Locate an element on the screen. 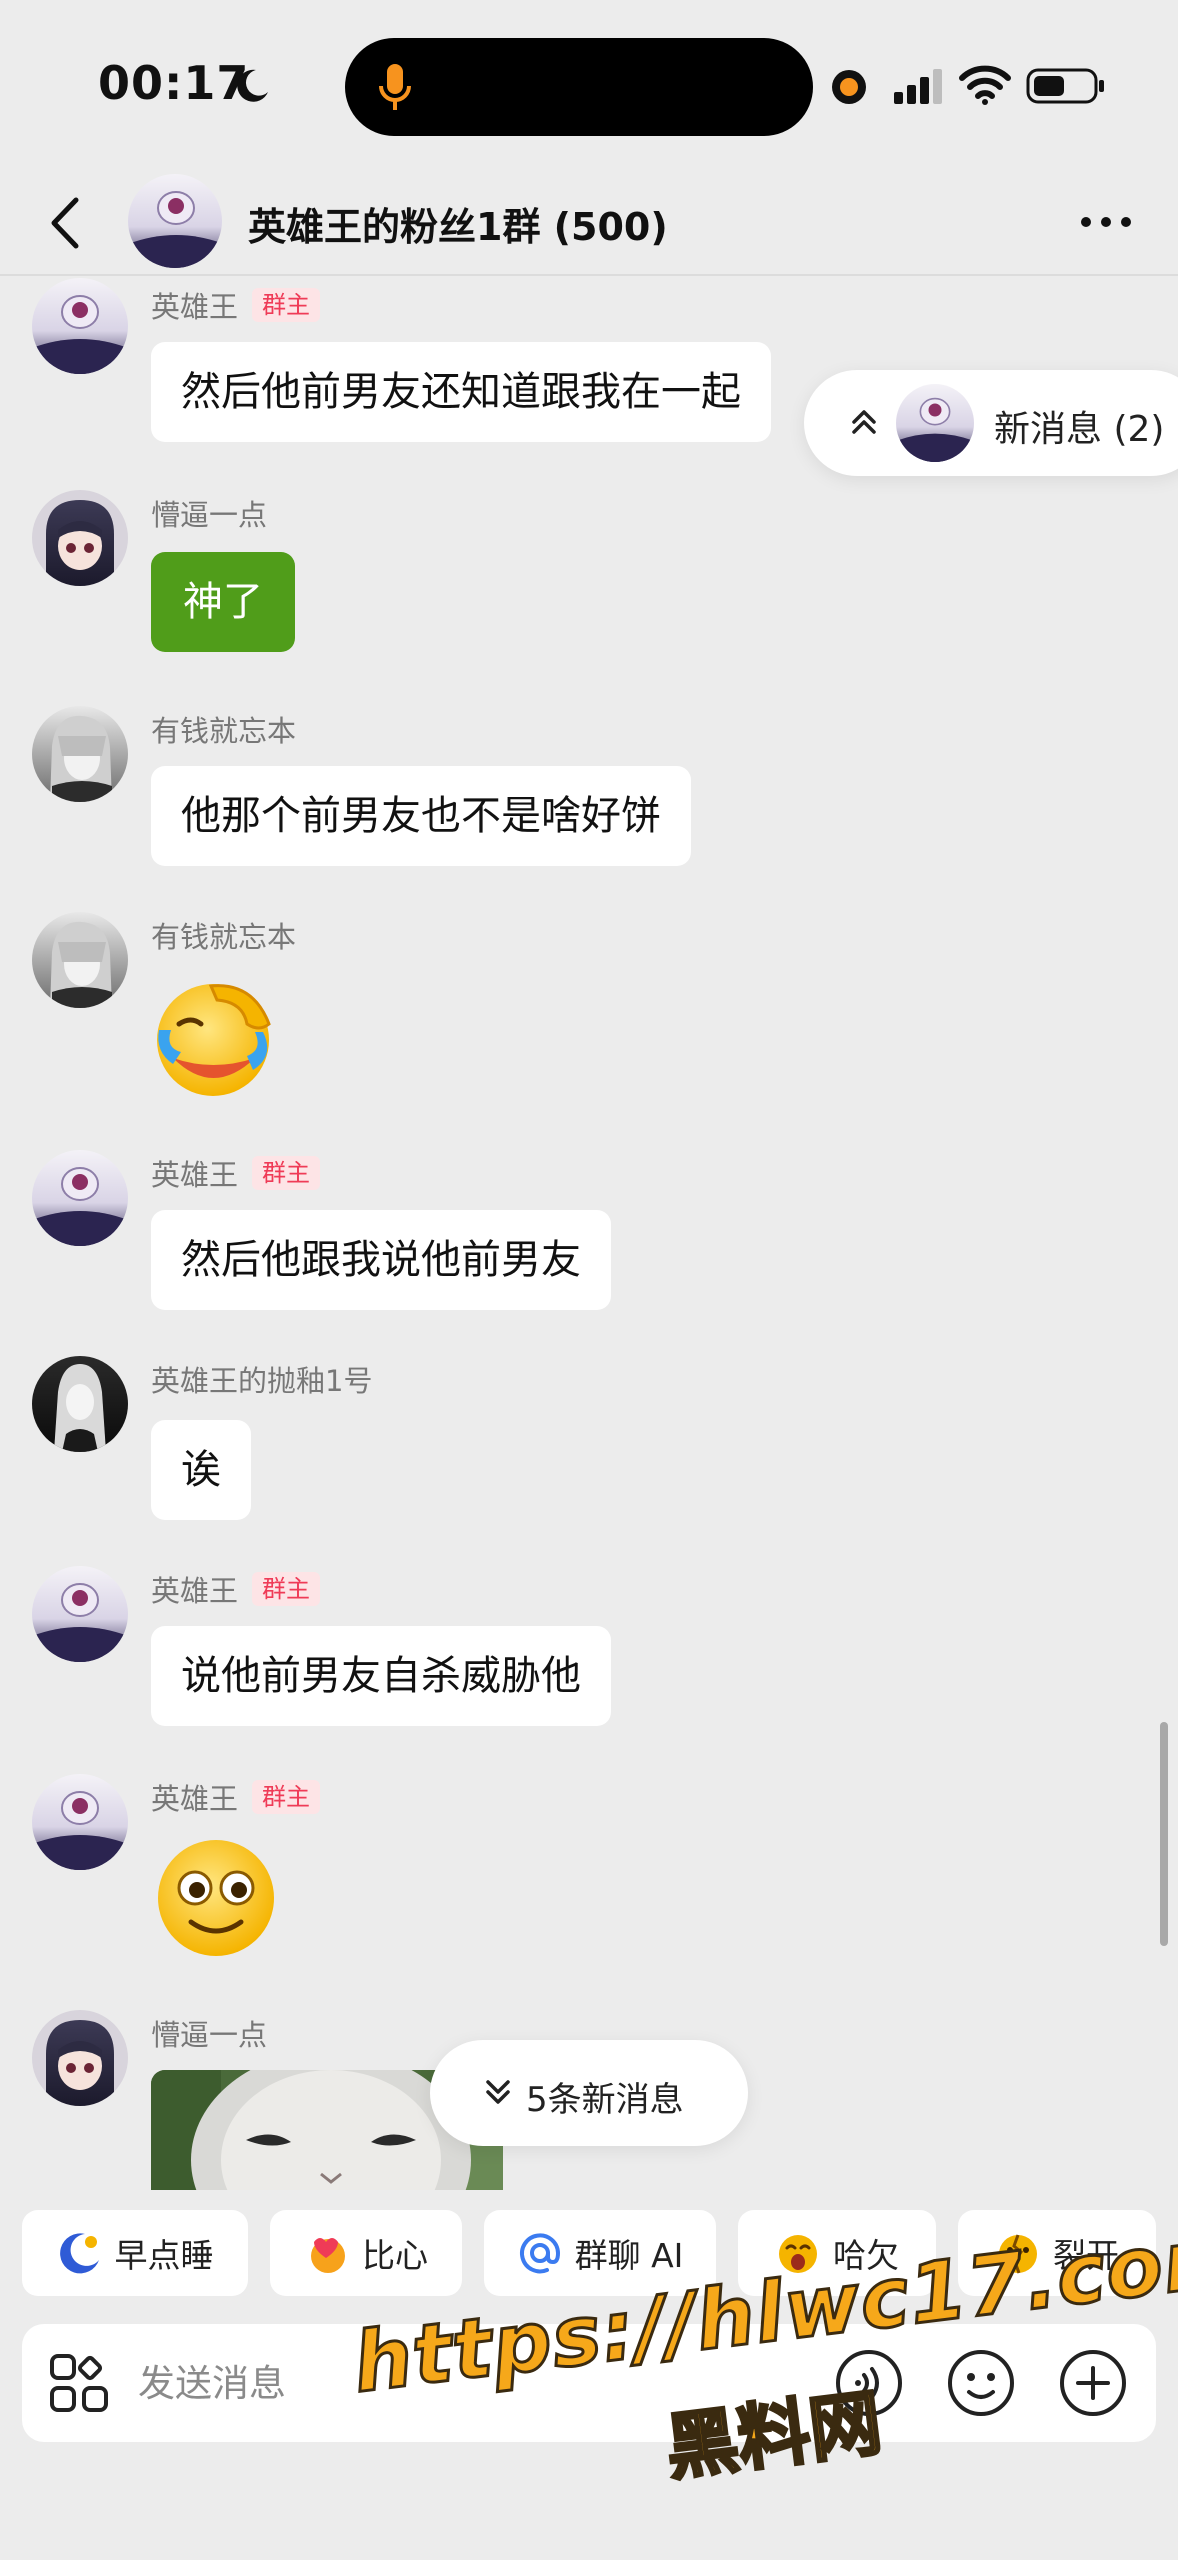 The image size is (1178, 2560). message-input-bar is located at coordinates (589, 2383).